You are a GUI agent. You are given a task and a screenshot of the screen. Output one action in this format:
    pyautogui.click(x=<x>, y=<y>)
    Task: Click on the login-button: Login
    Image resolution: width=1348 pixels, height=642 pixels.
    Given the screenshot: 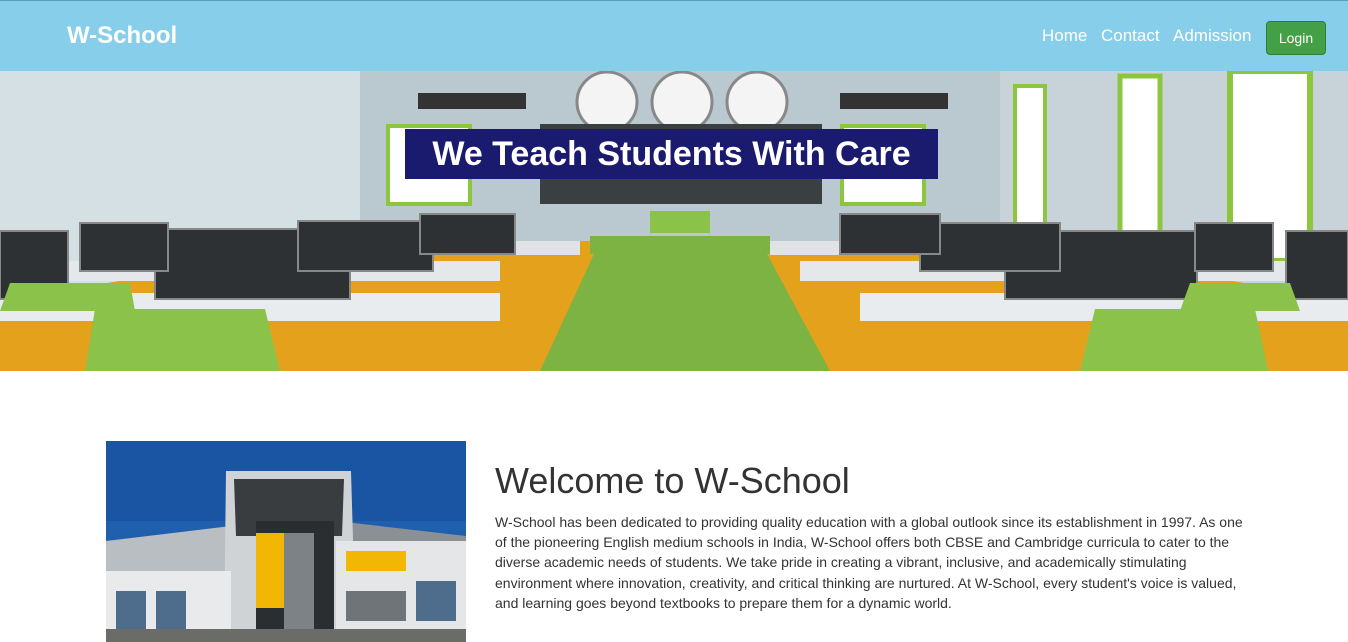 What is the action you would take?
    pyautogui.click(x=1296, y=38)
    